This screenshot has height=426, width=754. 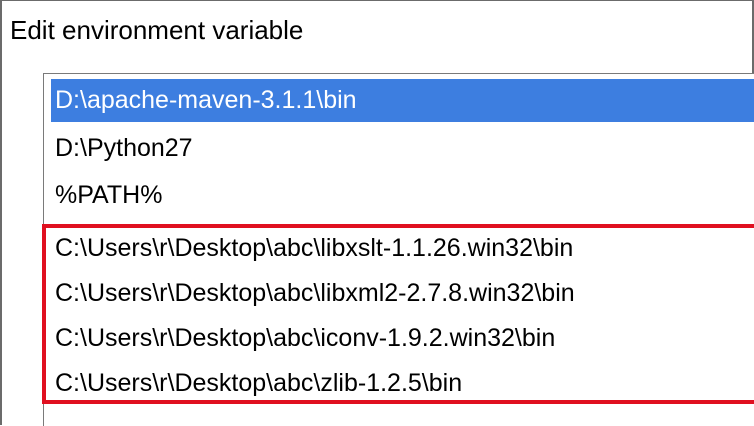 I want to click on path-entry-row-3: %PATH%, so click(x=402, y=195).